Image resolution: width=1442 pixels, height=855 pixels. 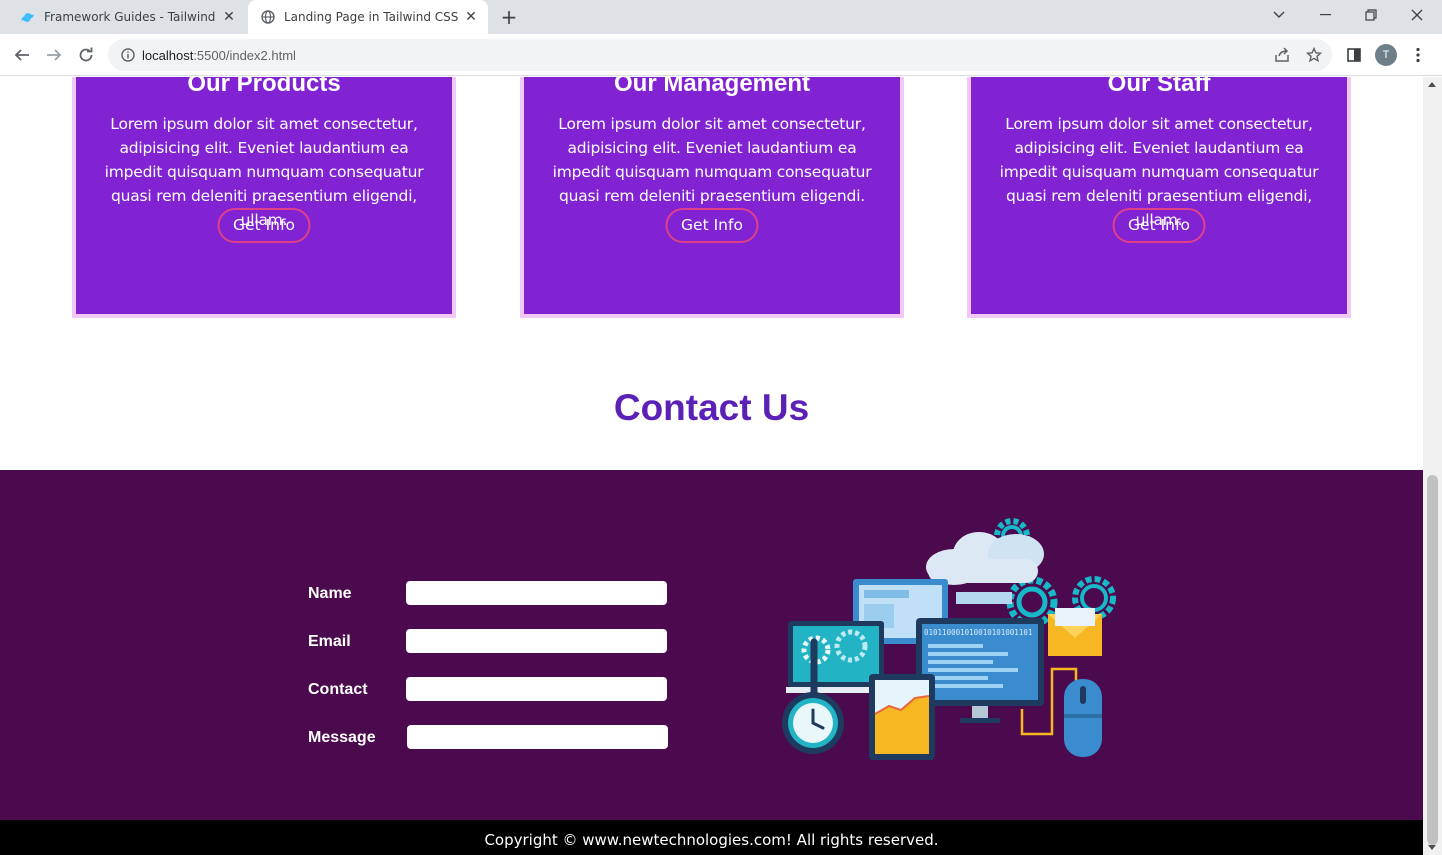 What do you see at coordinates (1371, 15) in the screenshot?
I see `restore-icon` at bounding box center [1371, 15].